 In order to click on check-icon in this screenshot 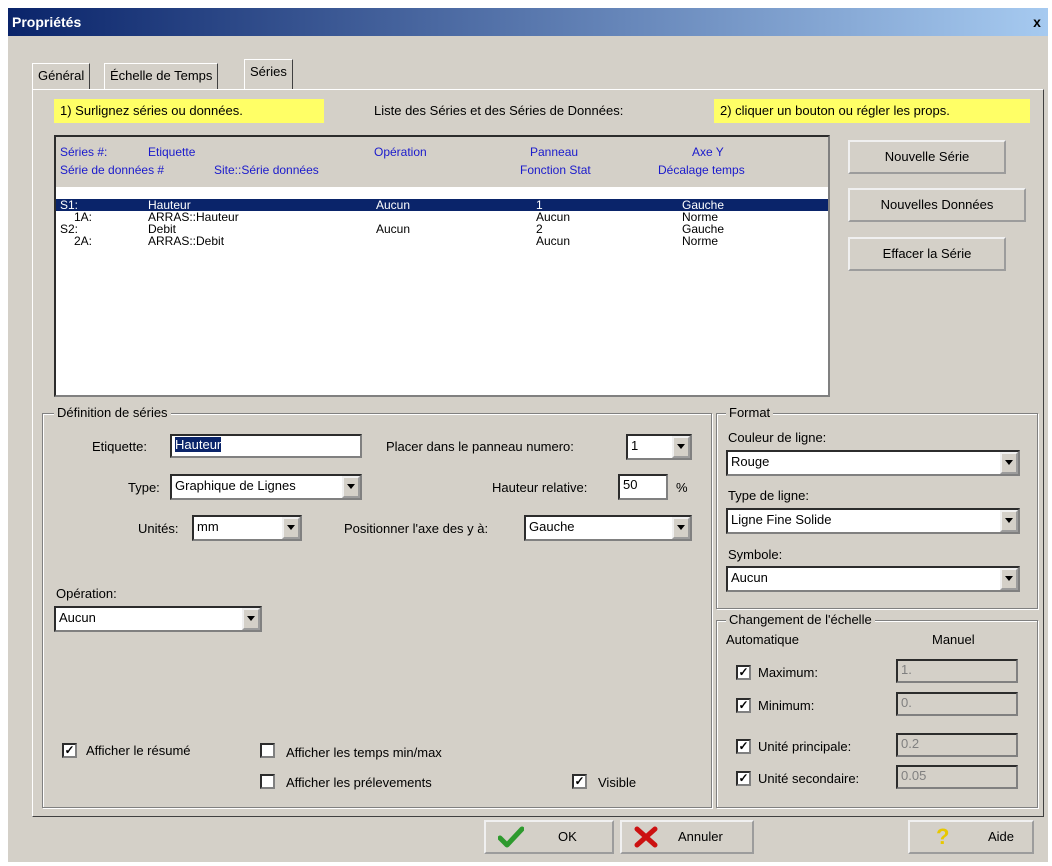, I will do `click(511, 837)`.